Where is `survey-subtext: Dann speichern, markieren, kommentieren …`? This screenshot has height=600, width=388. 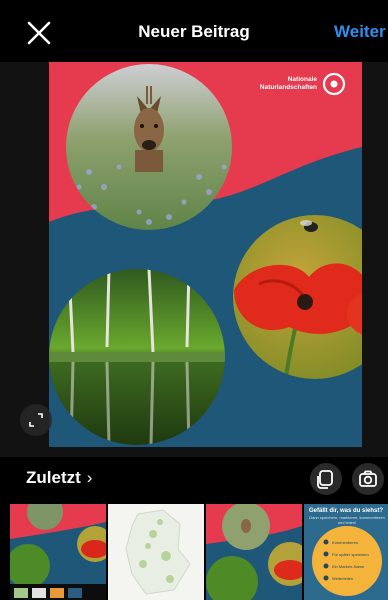 survey-subtext: Dann speichern, markieren, kommentieren … is located at coordinates (347, 520).